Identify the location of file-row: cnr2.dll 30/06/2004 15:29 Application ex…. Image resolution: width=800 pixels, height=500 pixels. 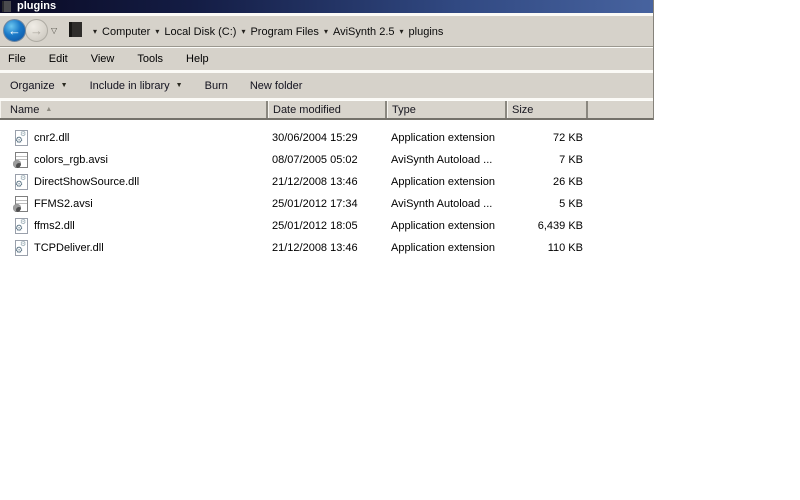
(327, 138).